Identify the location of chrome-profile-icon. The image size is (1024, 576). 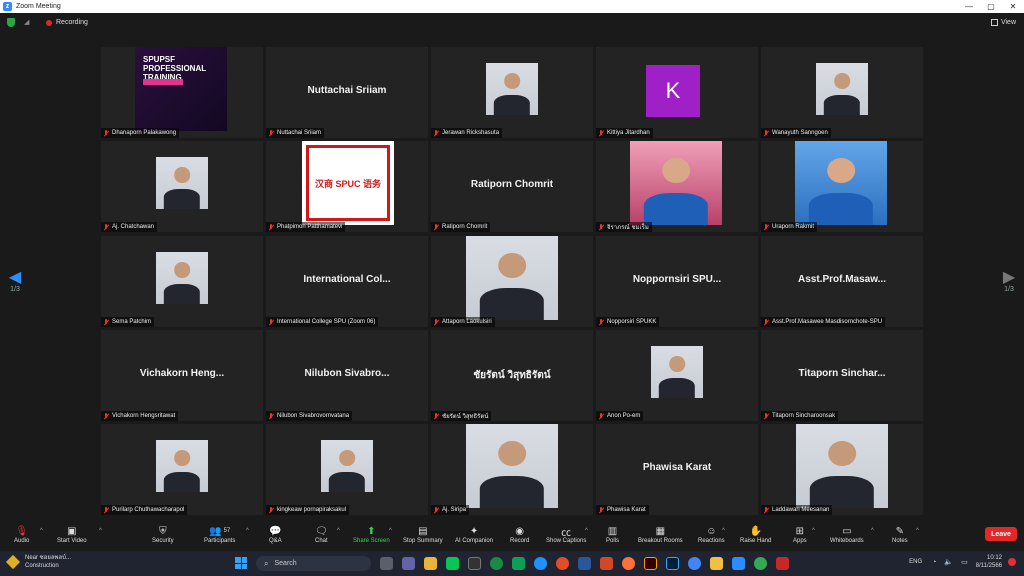
(694, 563).